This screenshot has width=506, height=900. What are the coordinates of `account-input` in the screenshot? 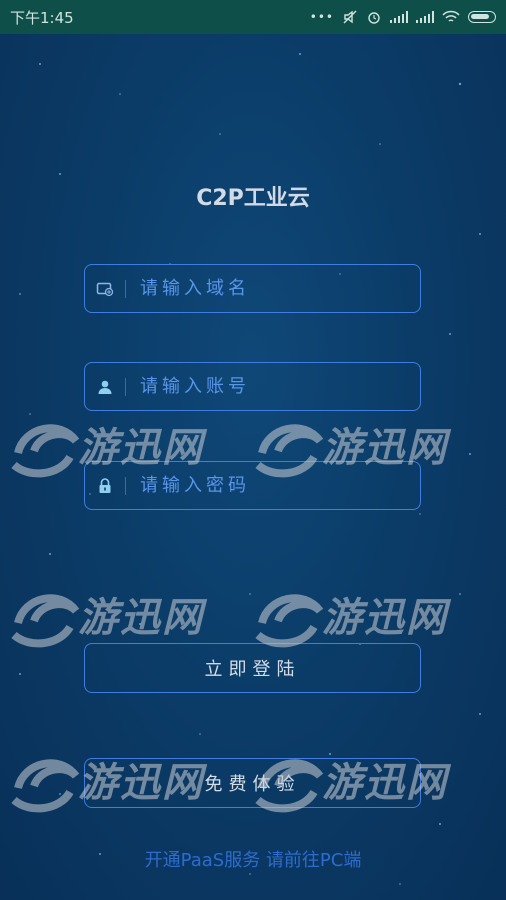 It's located at (270, 386).